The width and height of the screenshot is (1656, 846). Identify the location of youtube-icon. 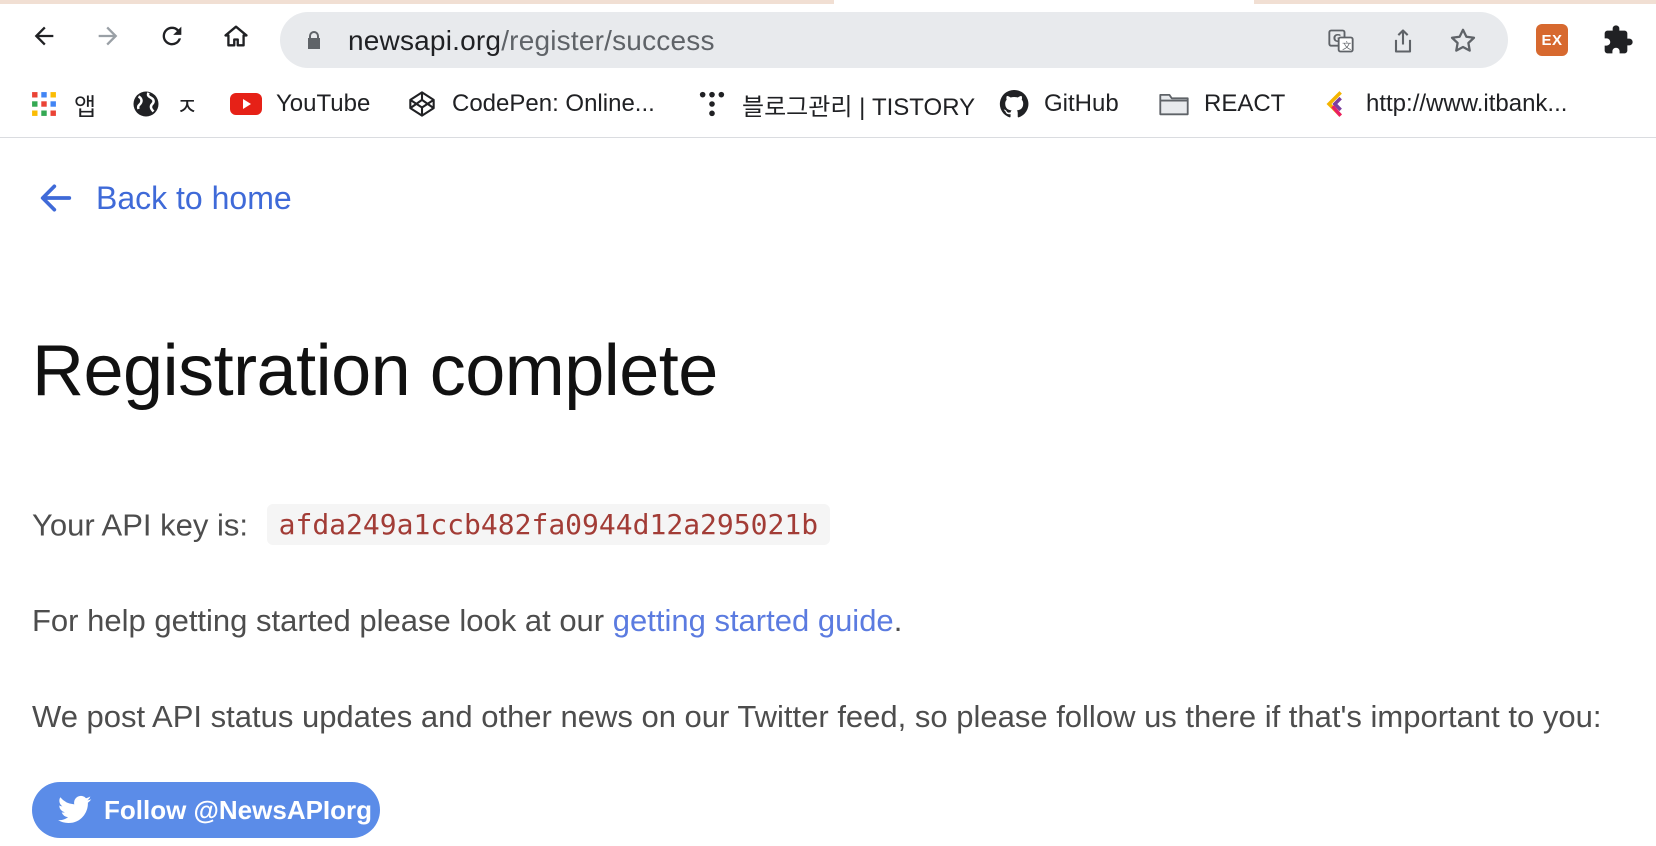
(246, 104).